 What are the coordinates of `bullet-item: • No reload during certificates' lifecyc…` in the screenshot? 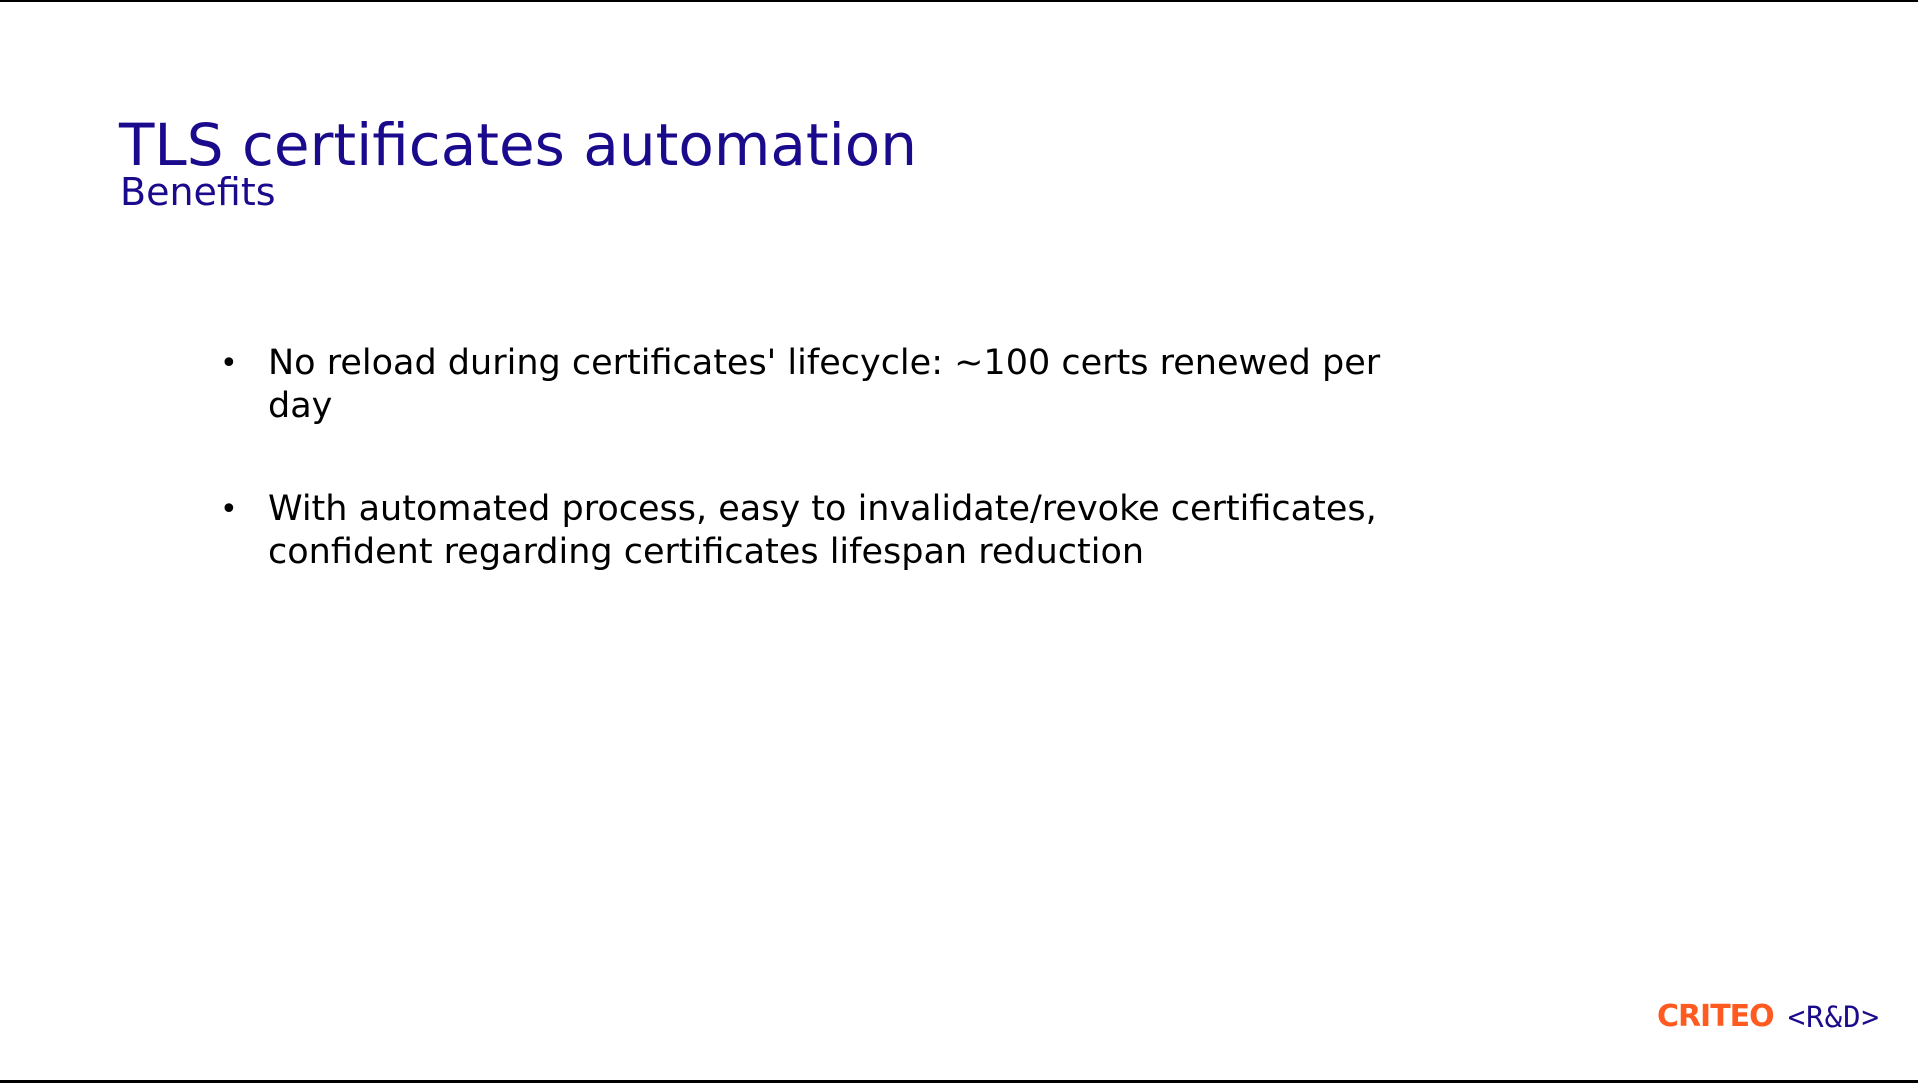 It's located at (833, 385).